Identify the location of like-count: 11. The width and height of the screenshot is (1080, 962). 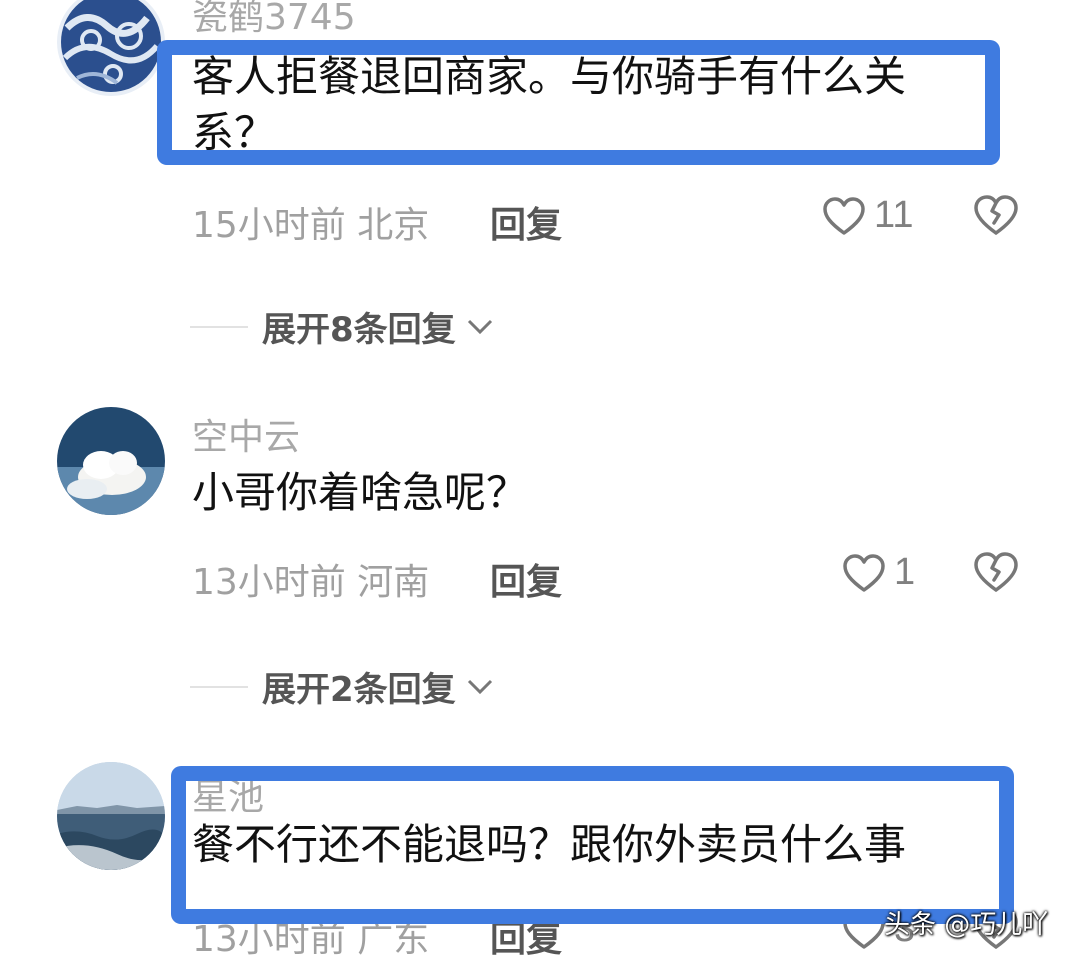
(894, 215).